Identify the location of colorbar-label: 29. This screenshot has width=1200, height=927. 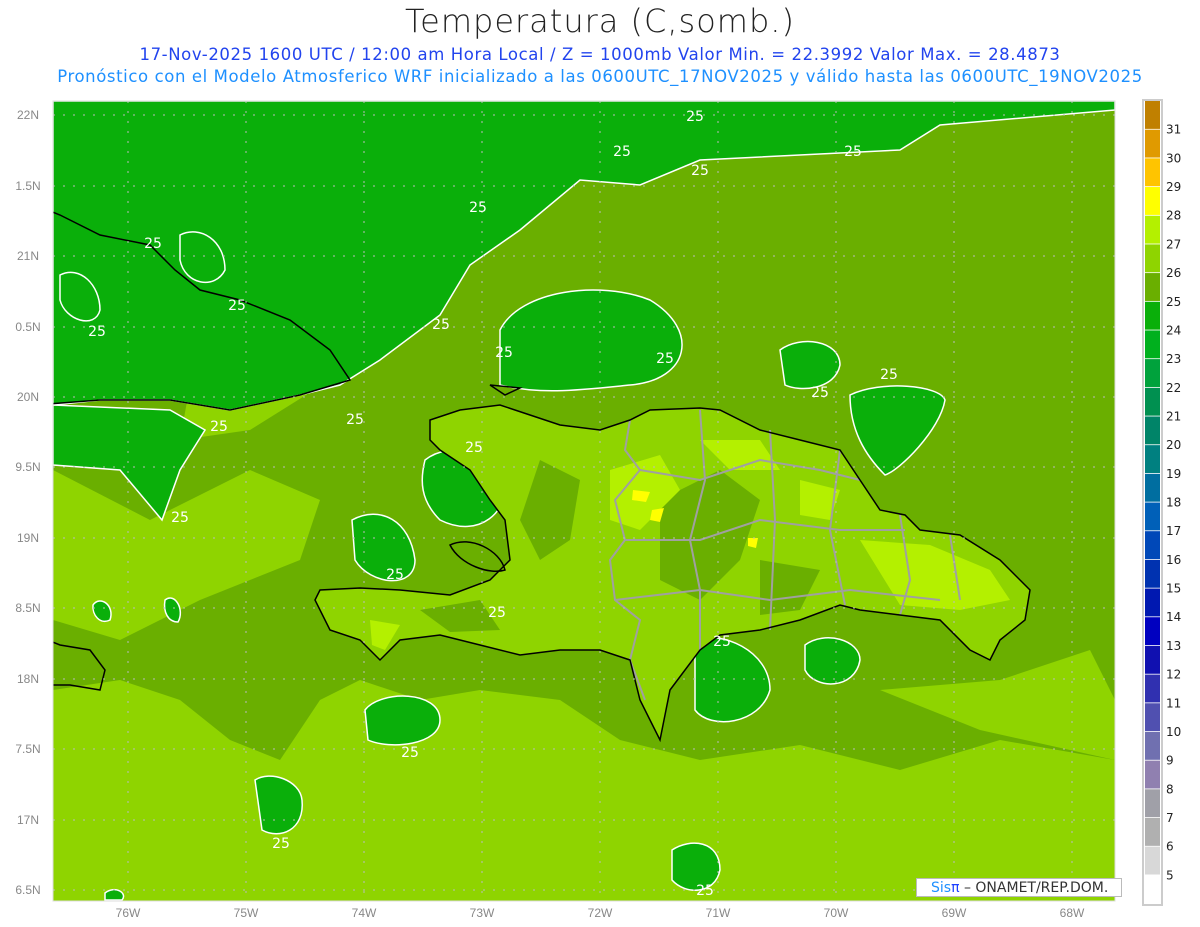
(1173, 187).